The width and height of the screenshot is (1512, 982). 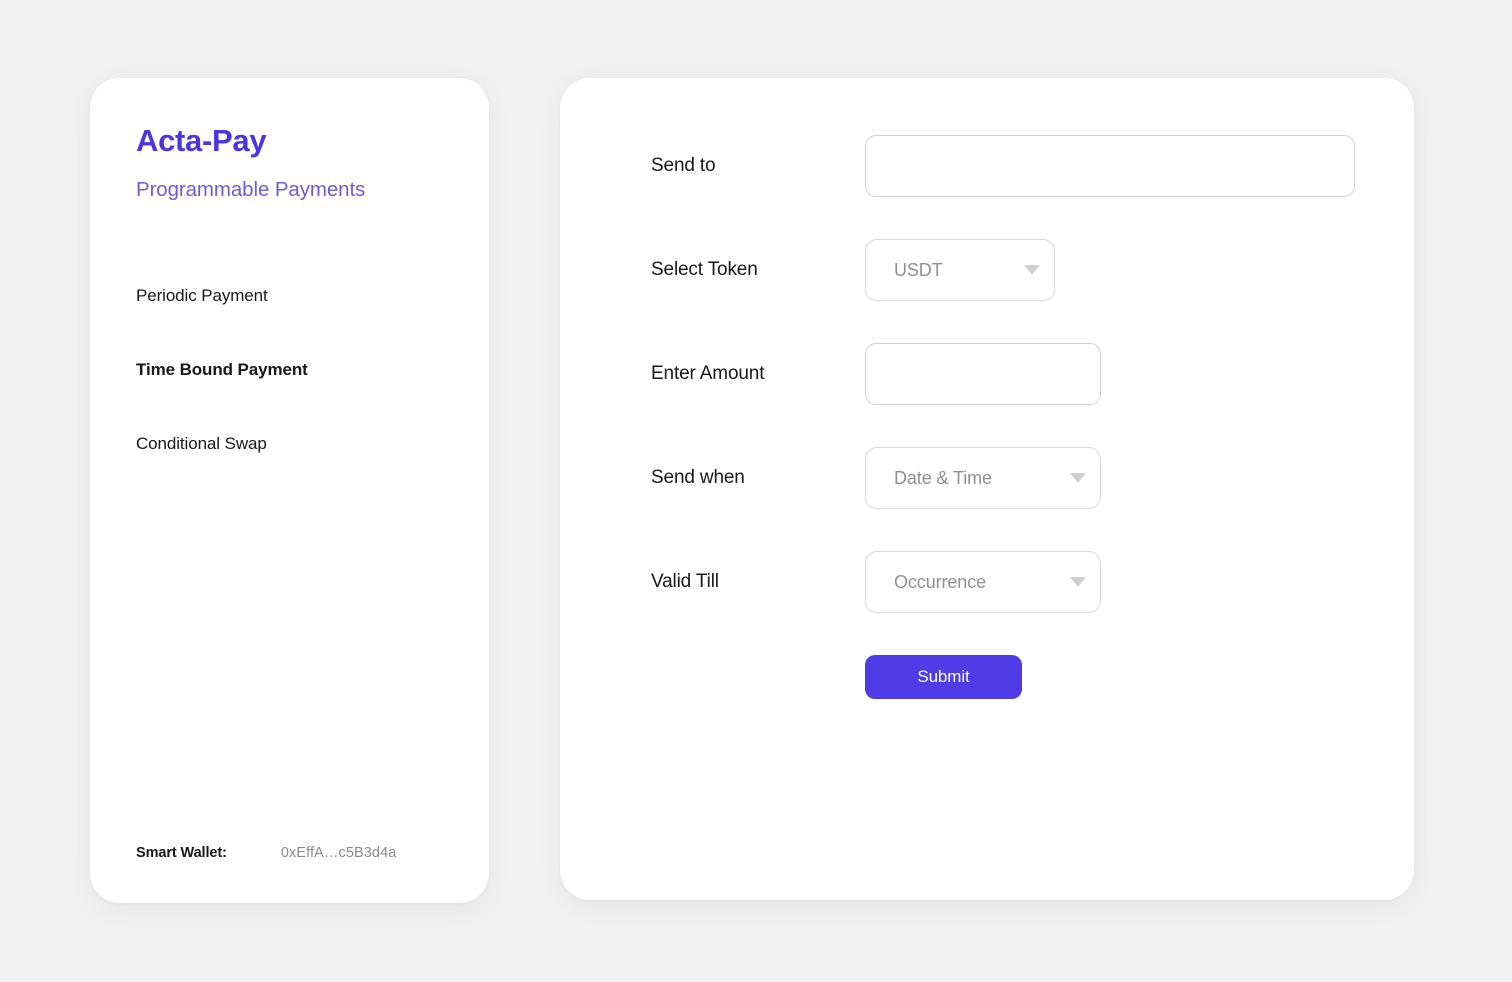 What do you see at coordinates (940, 581) in the screenshot?
I see `valid-till-value: Occurrence` at bounding box center [940, 581].